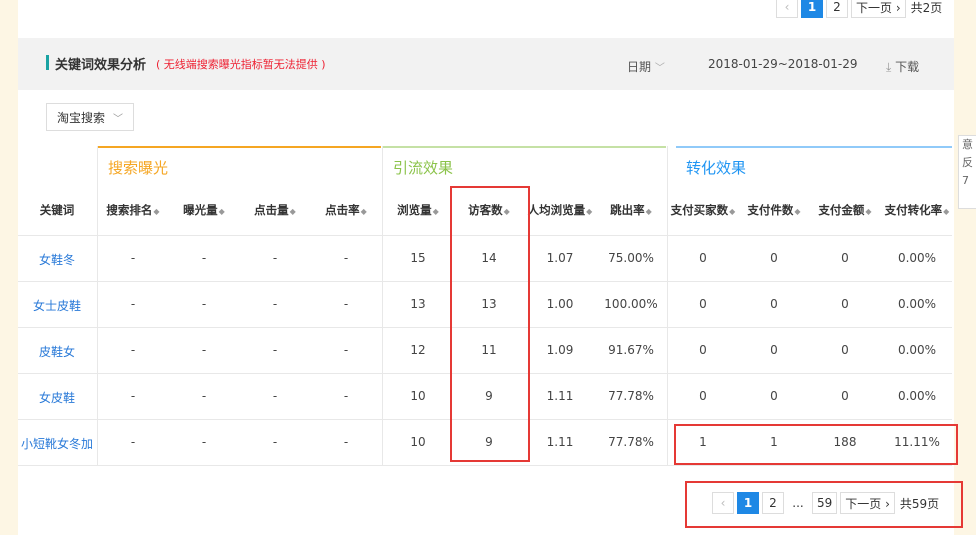 The height and width of the screenshot is (535, 976). I want to click on highlight-visitors-column, so click(490, 324).